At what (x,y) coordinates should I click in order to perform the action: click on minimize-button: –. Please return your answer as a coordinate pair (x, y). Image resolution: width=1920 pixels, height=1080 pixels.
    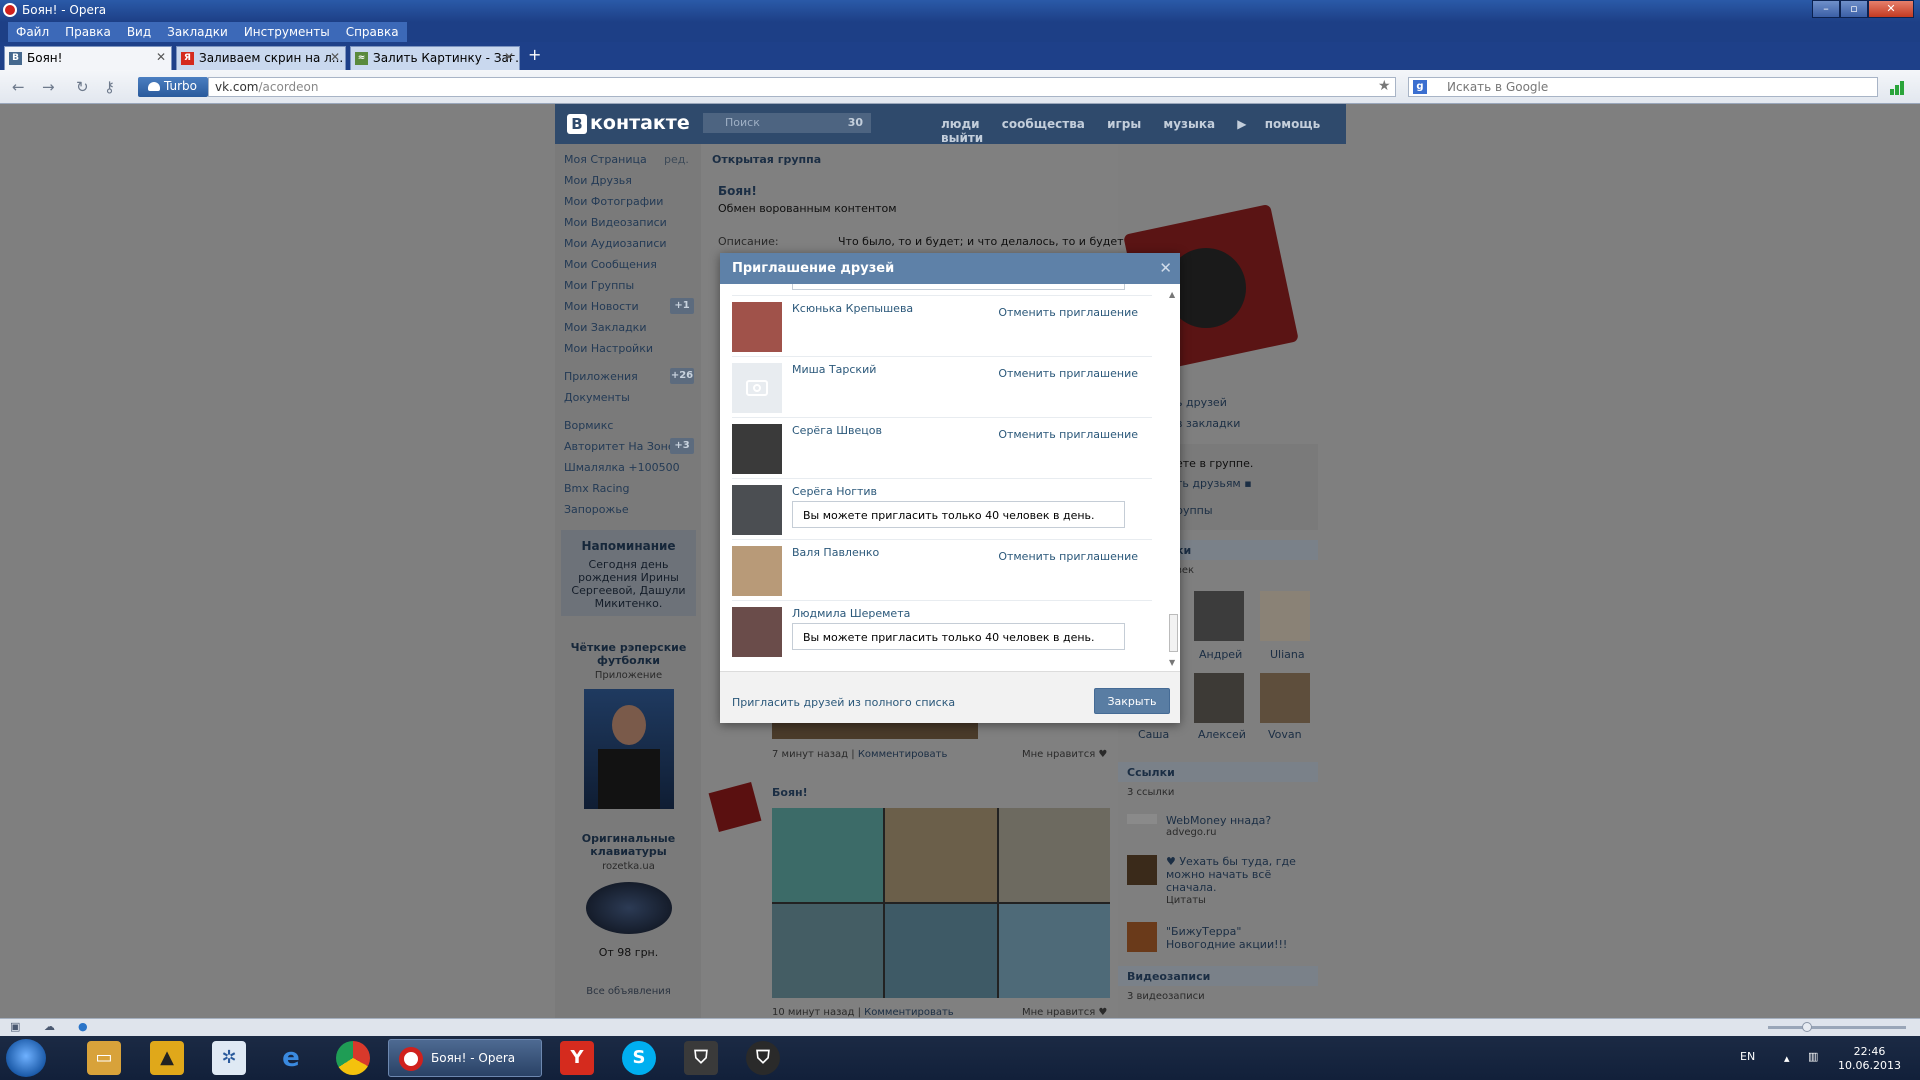
    Looking at the image, I should click on (1826, 9).